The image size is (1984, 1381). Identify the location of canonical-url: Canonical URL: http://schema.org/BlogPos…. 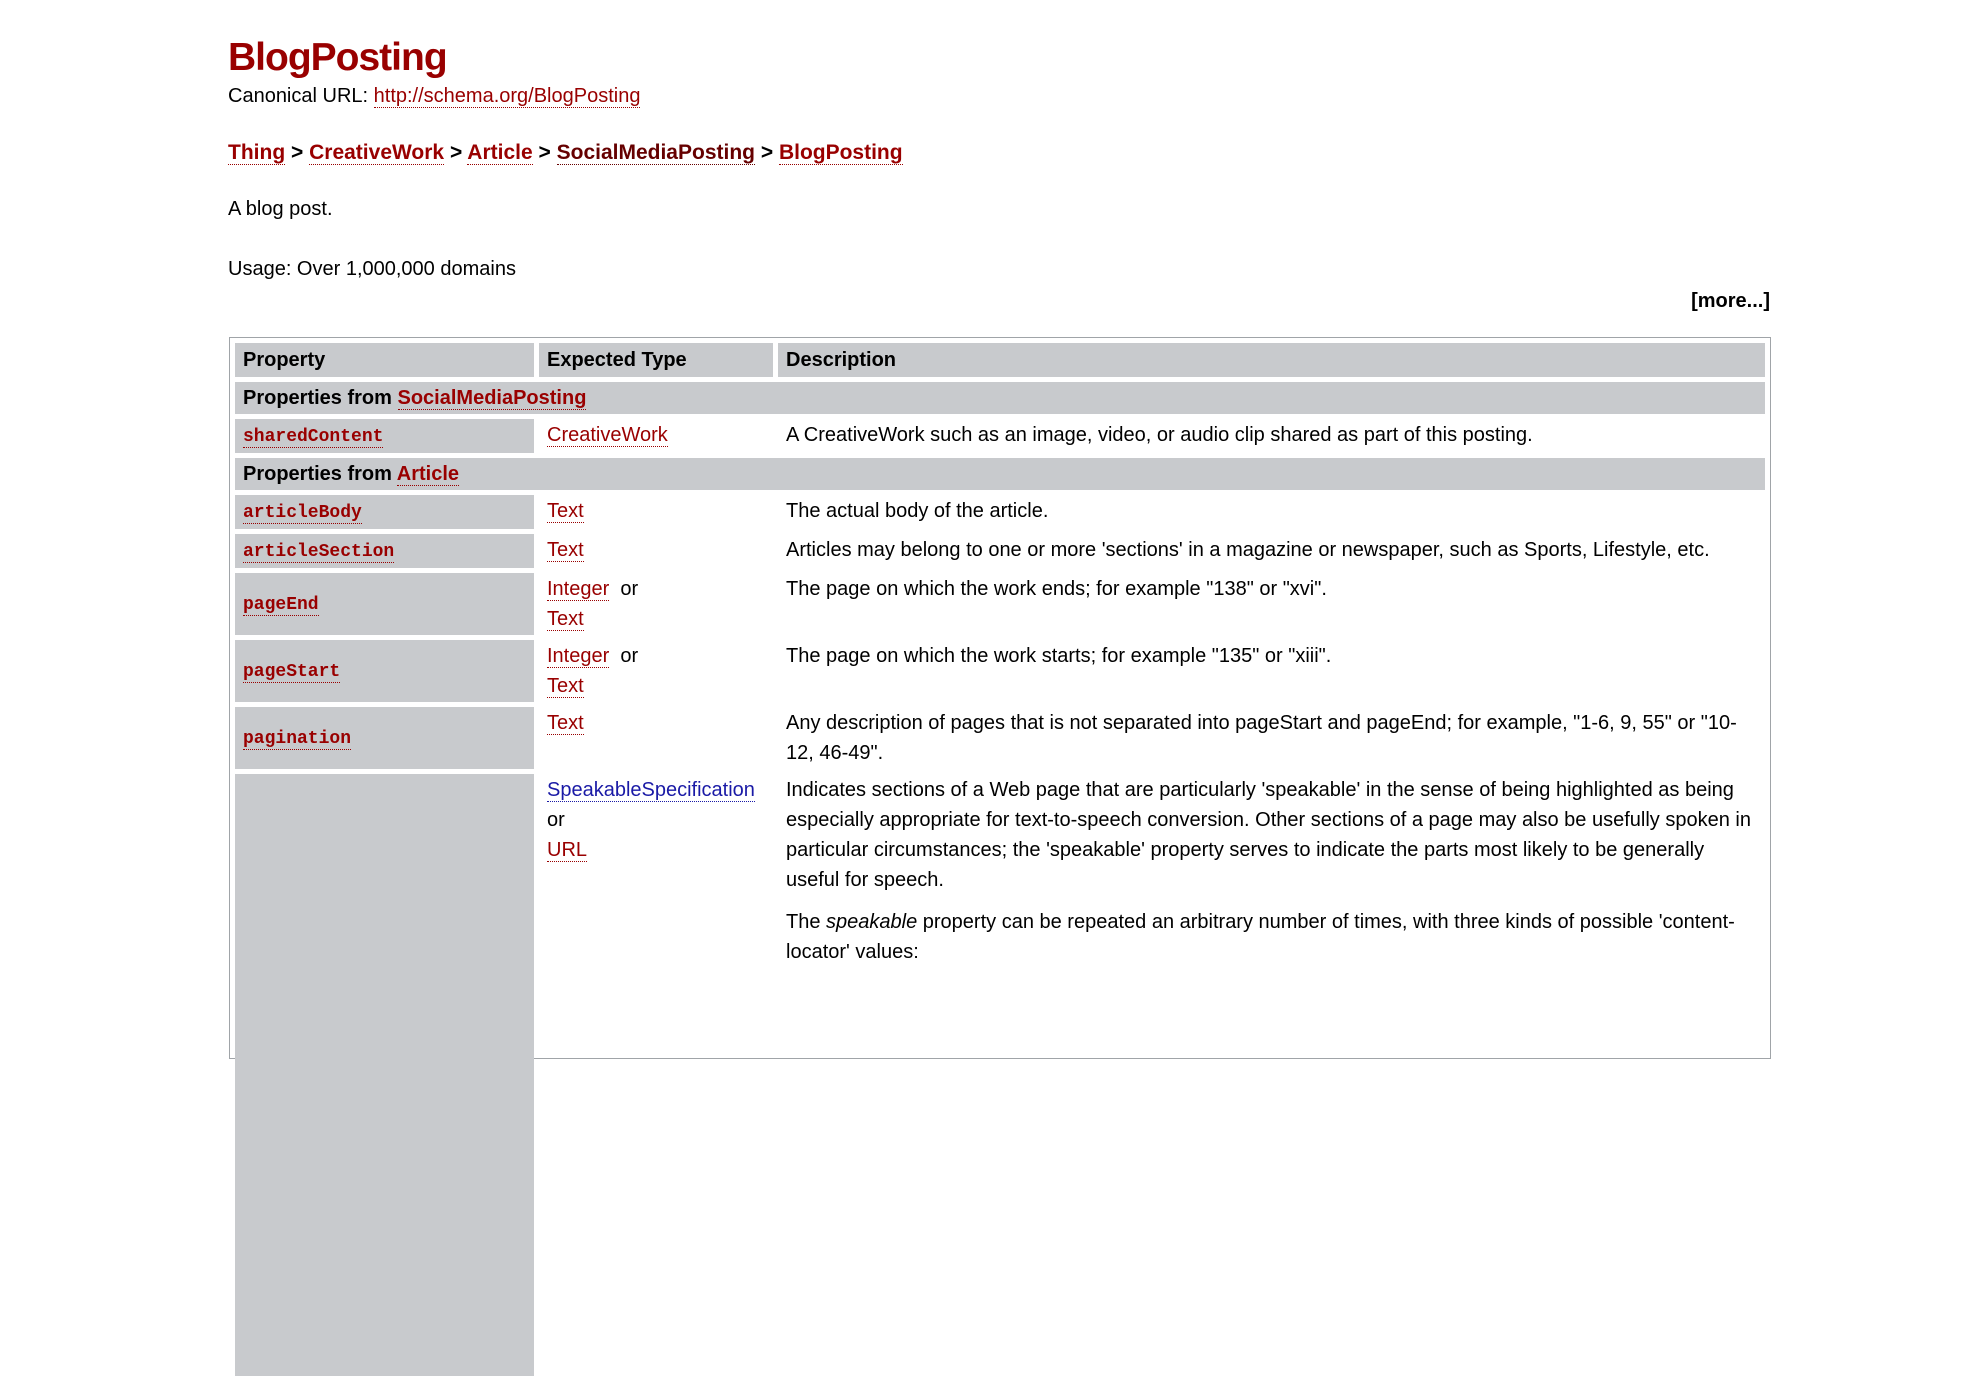
(434, 96).